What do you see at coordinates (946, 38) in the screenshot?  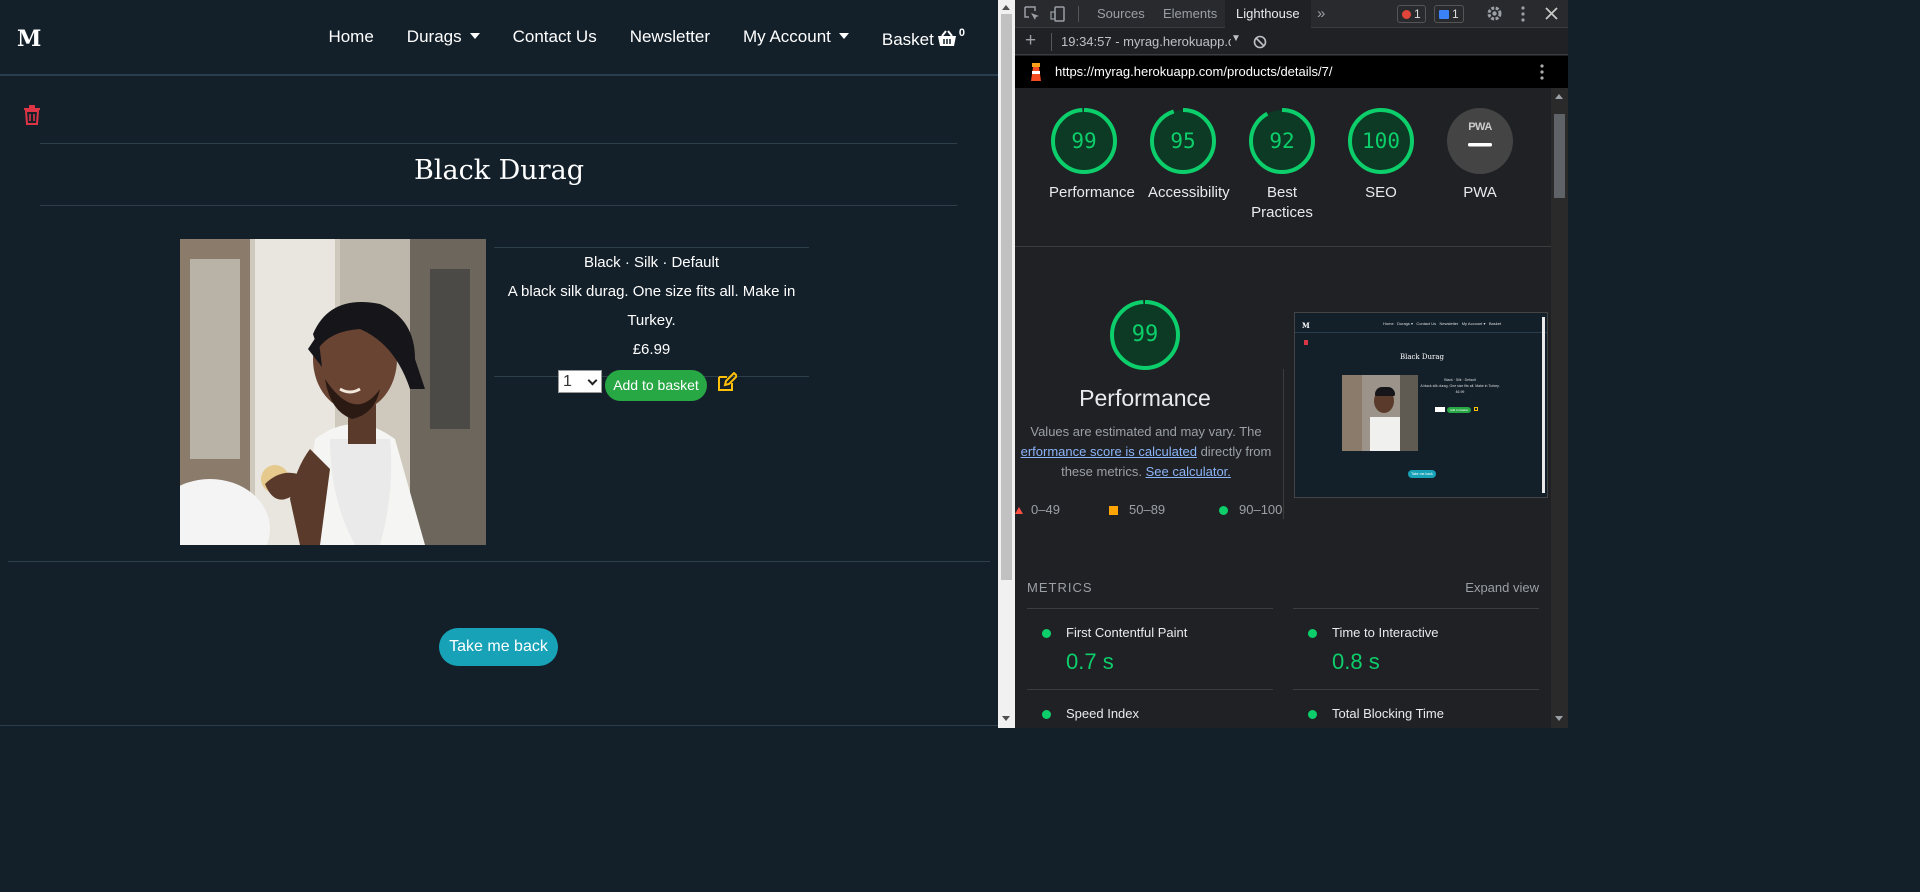 I see `basket-icon` at bounding box center [946, 38].